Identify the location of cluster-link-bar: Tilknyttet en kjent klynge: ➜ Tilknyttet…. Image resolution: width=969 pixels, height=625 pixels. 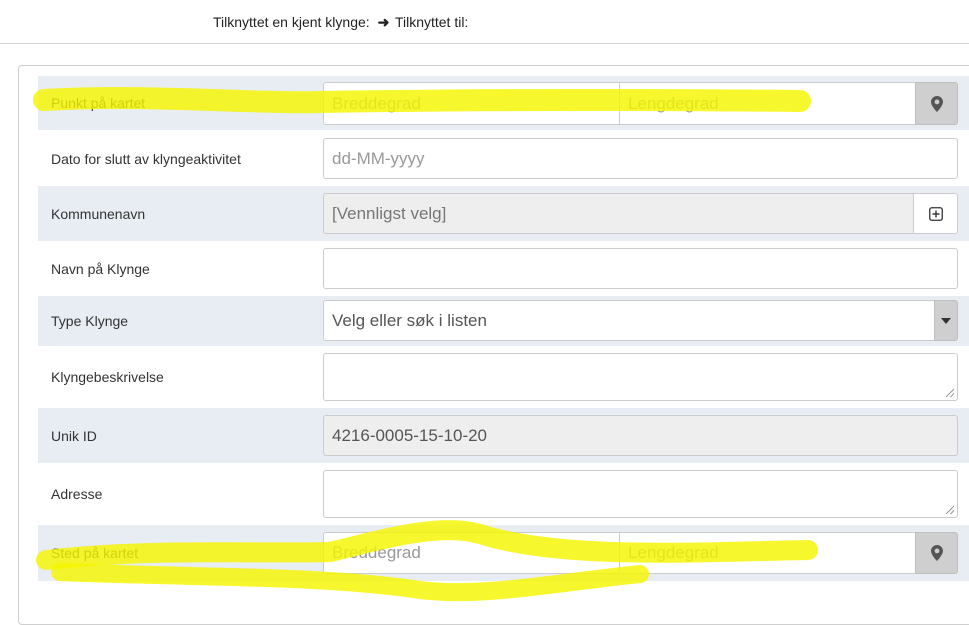
(484, 22).